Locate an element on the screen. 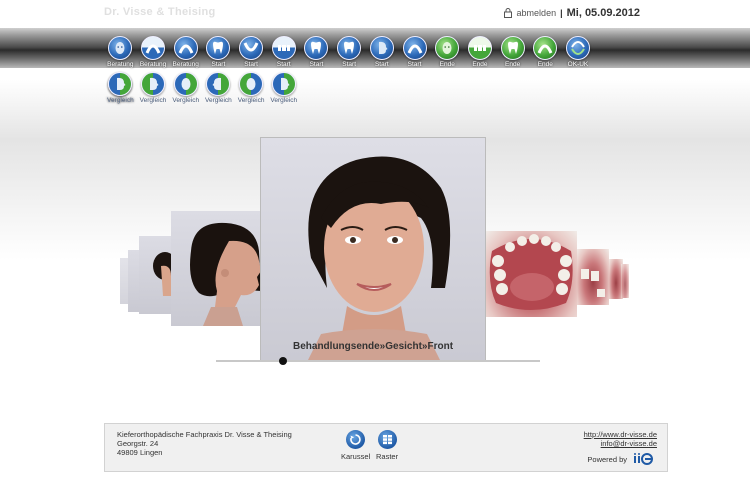 Image resolution: width=750 pixels, height=489 pixels. carousel-view-button: Karussel is located at coordinates (355, 445).